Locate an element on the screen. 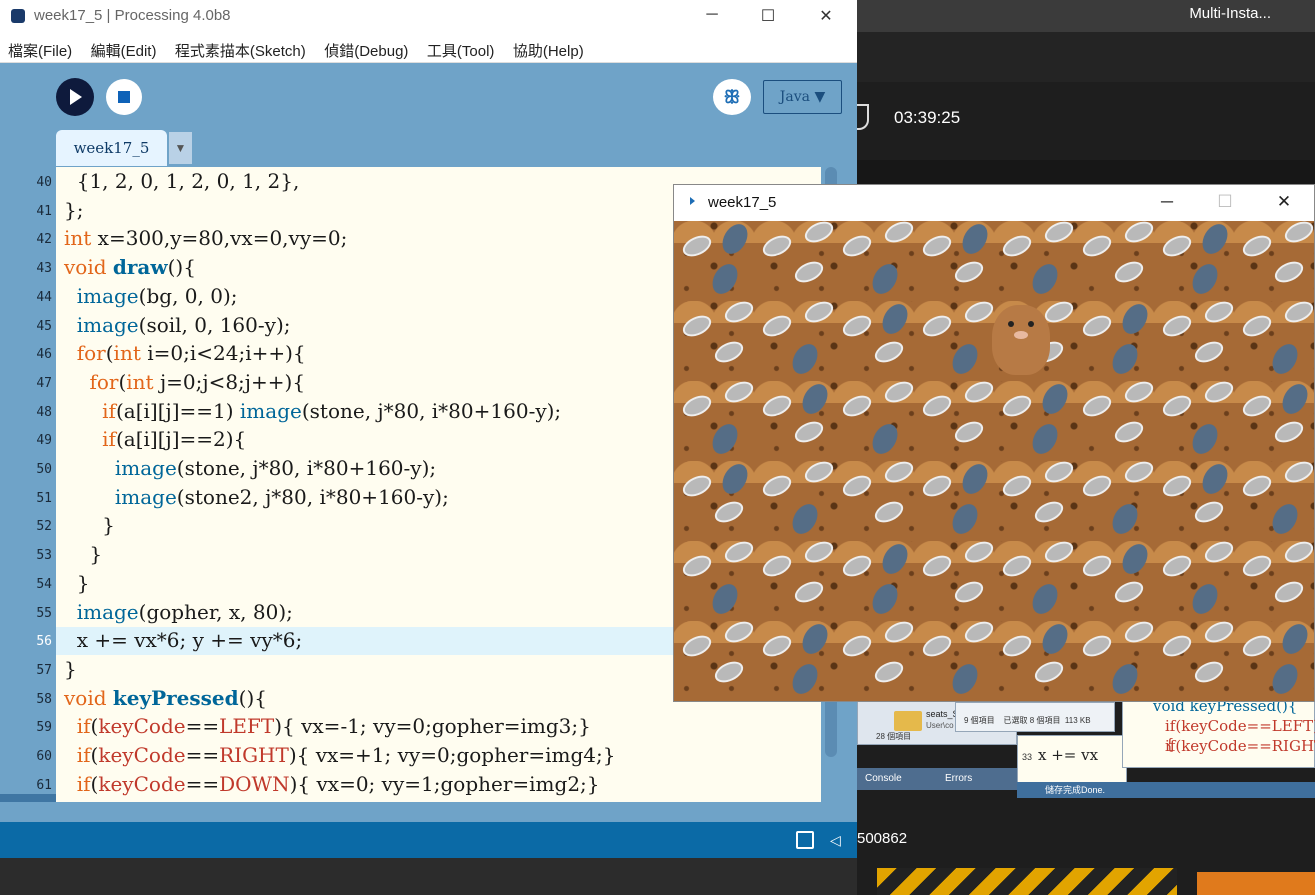  menu-sketch: 程式素描本(Sketch) is located at coordinates (240, 50).